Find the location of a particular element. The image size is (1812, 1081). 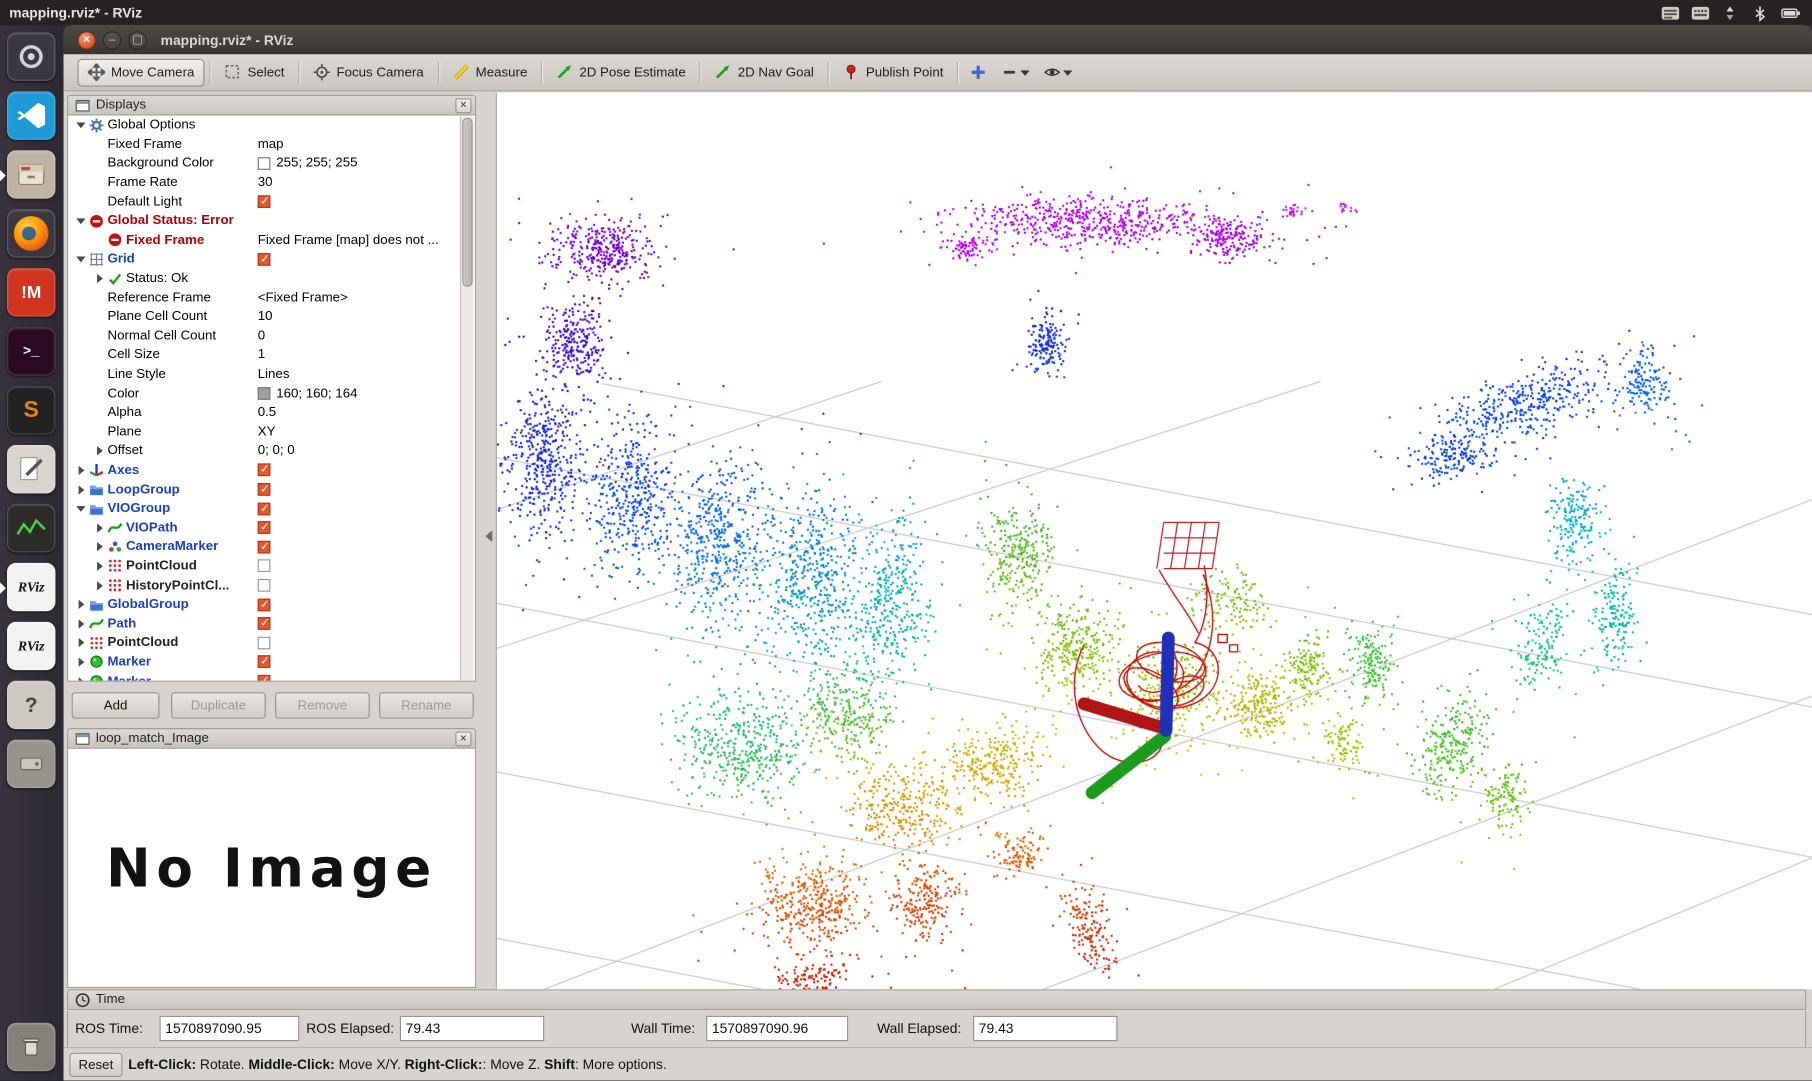

tool-select: Select is located at coordinates (254, 72).